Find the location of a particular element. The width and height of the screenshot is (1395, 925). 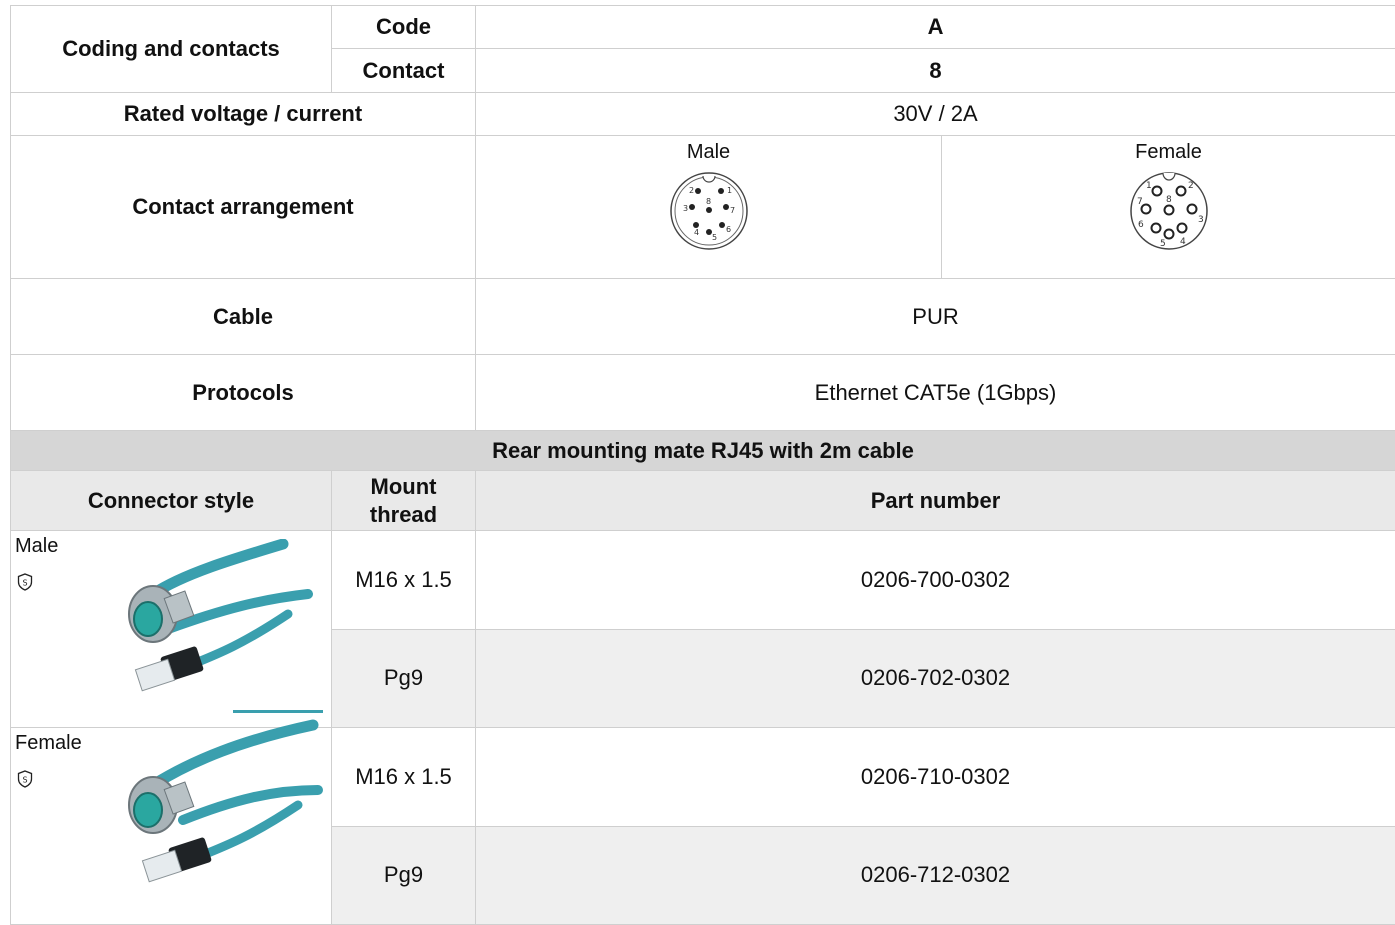

male-arrangement-cell: Male 1 2 3 4 is located at coordinates (709, 207).